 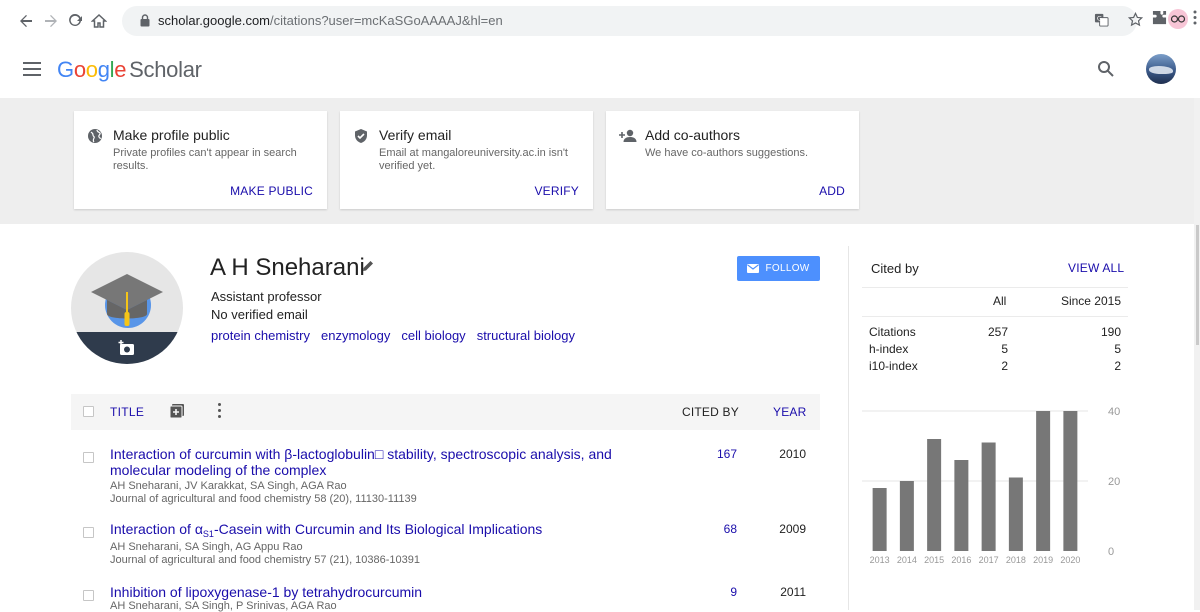 I want to click on x-tick-label: 2020, so click(x=1070, y=560).